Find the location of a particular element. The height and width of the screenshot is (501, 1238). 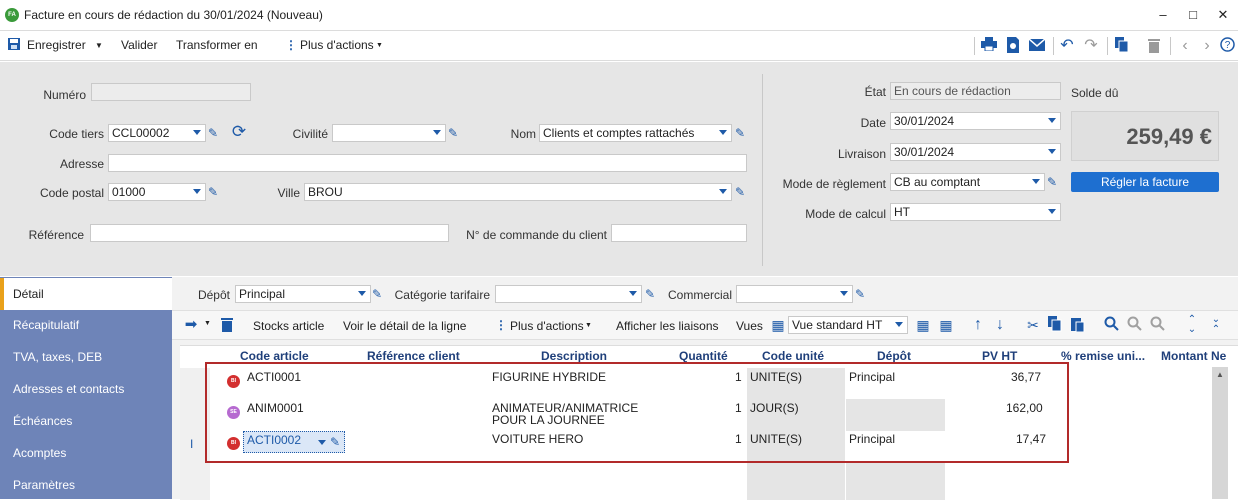

refresh-icon: ⟳ is located at coordinates (239, 132).